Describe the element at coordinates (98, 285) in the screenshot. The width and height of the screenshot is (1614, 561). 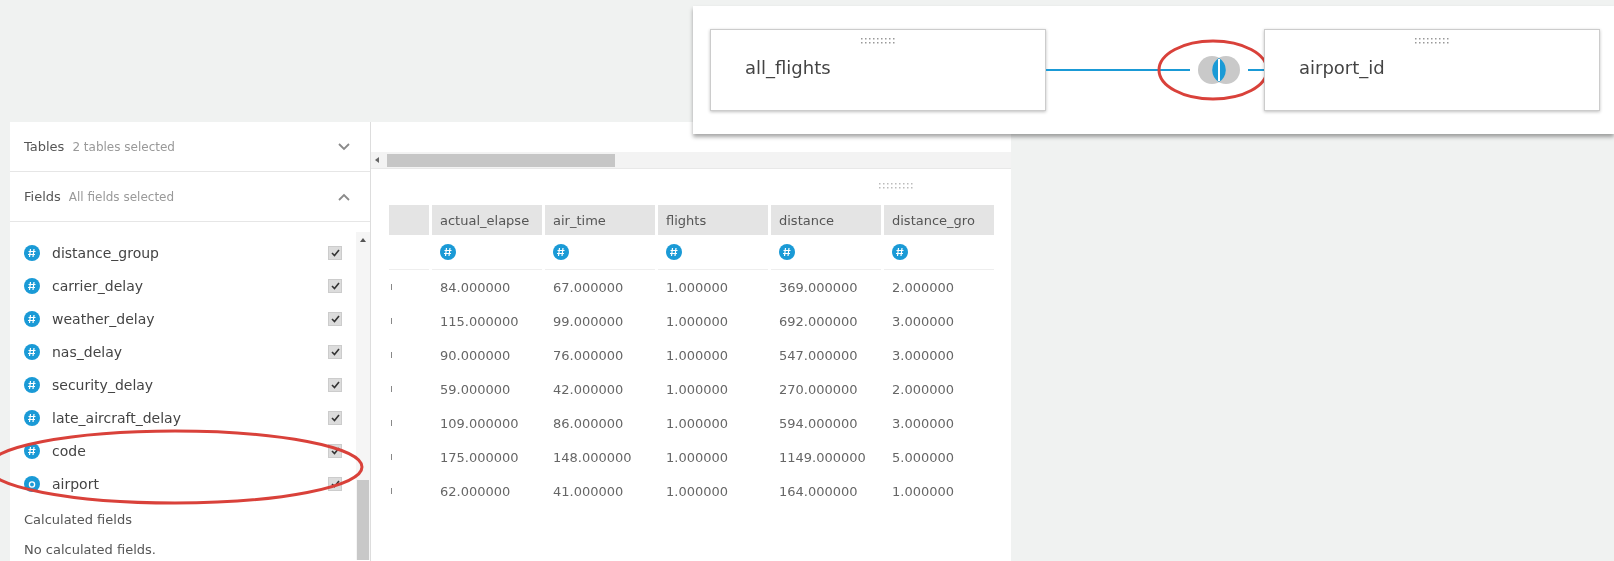
I see `field-name: carrier_delay` at that location.